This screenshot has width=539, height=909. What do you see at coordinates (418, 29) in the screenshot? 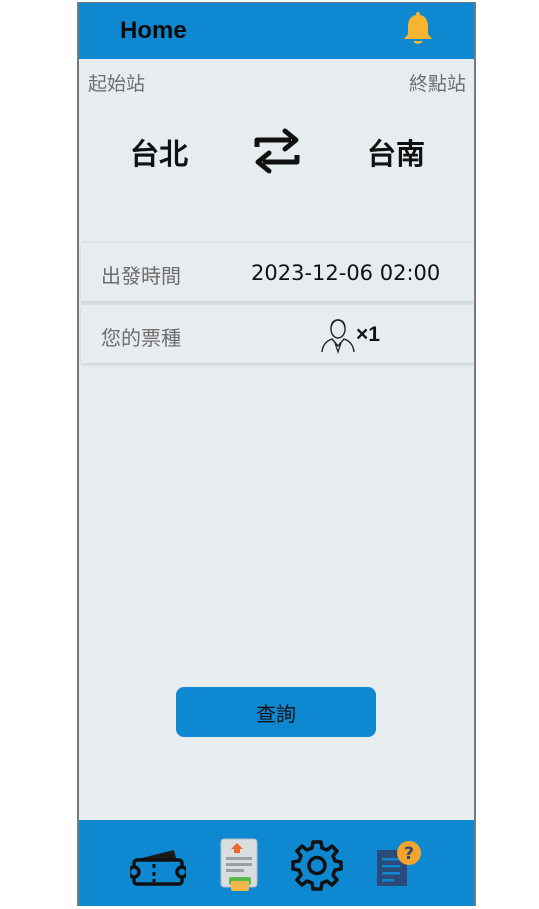
I see `bell-icon` at bounding box center [418, 29].